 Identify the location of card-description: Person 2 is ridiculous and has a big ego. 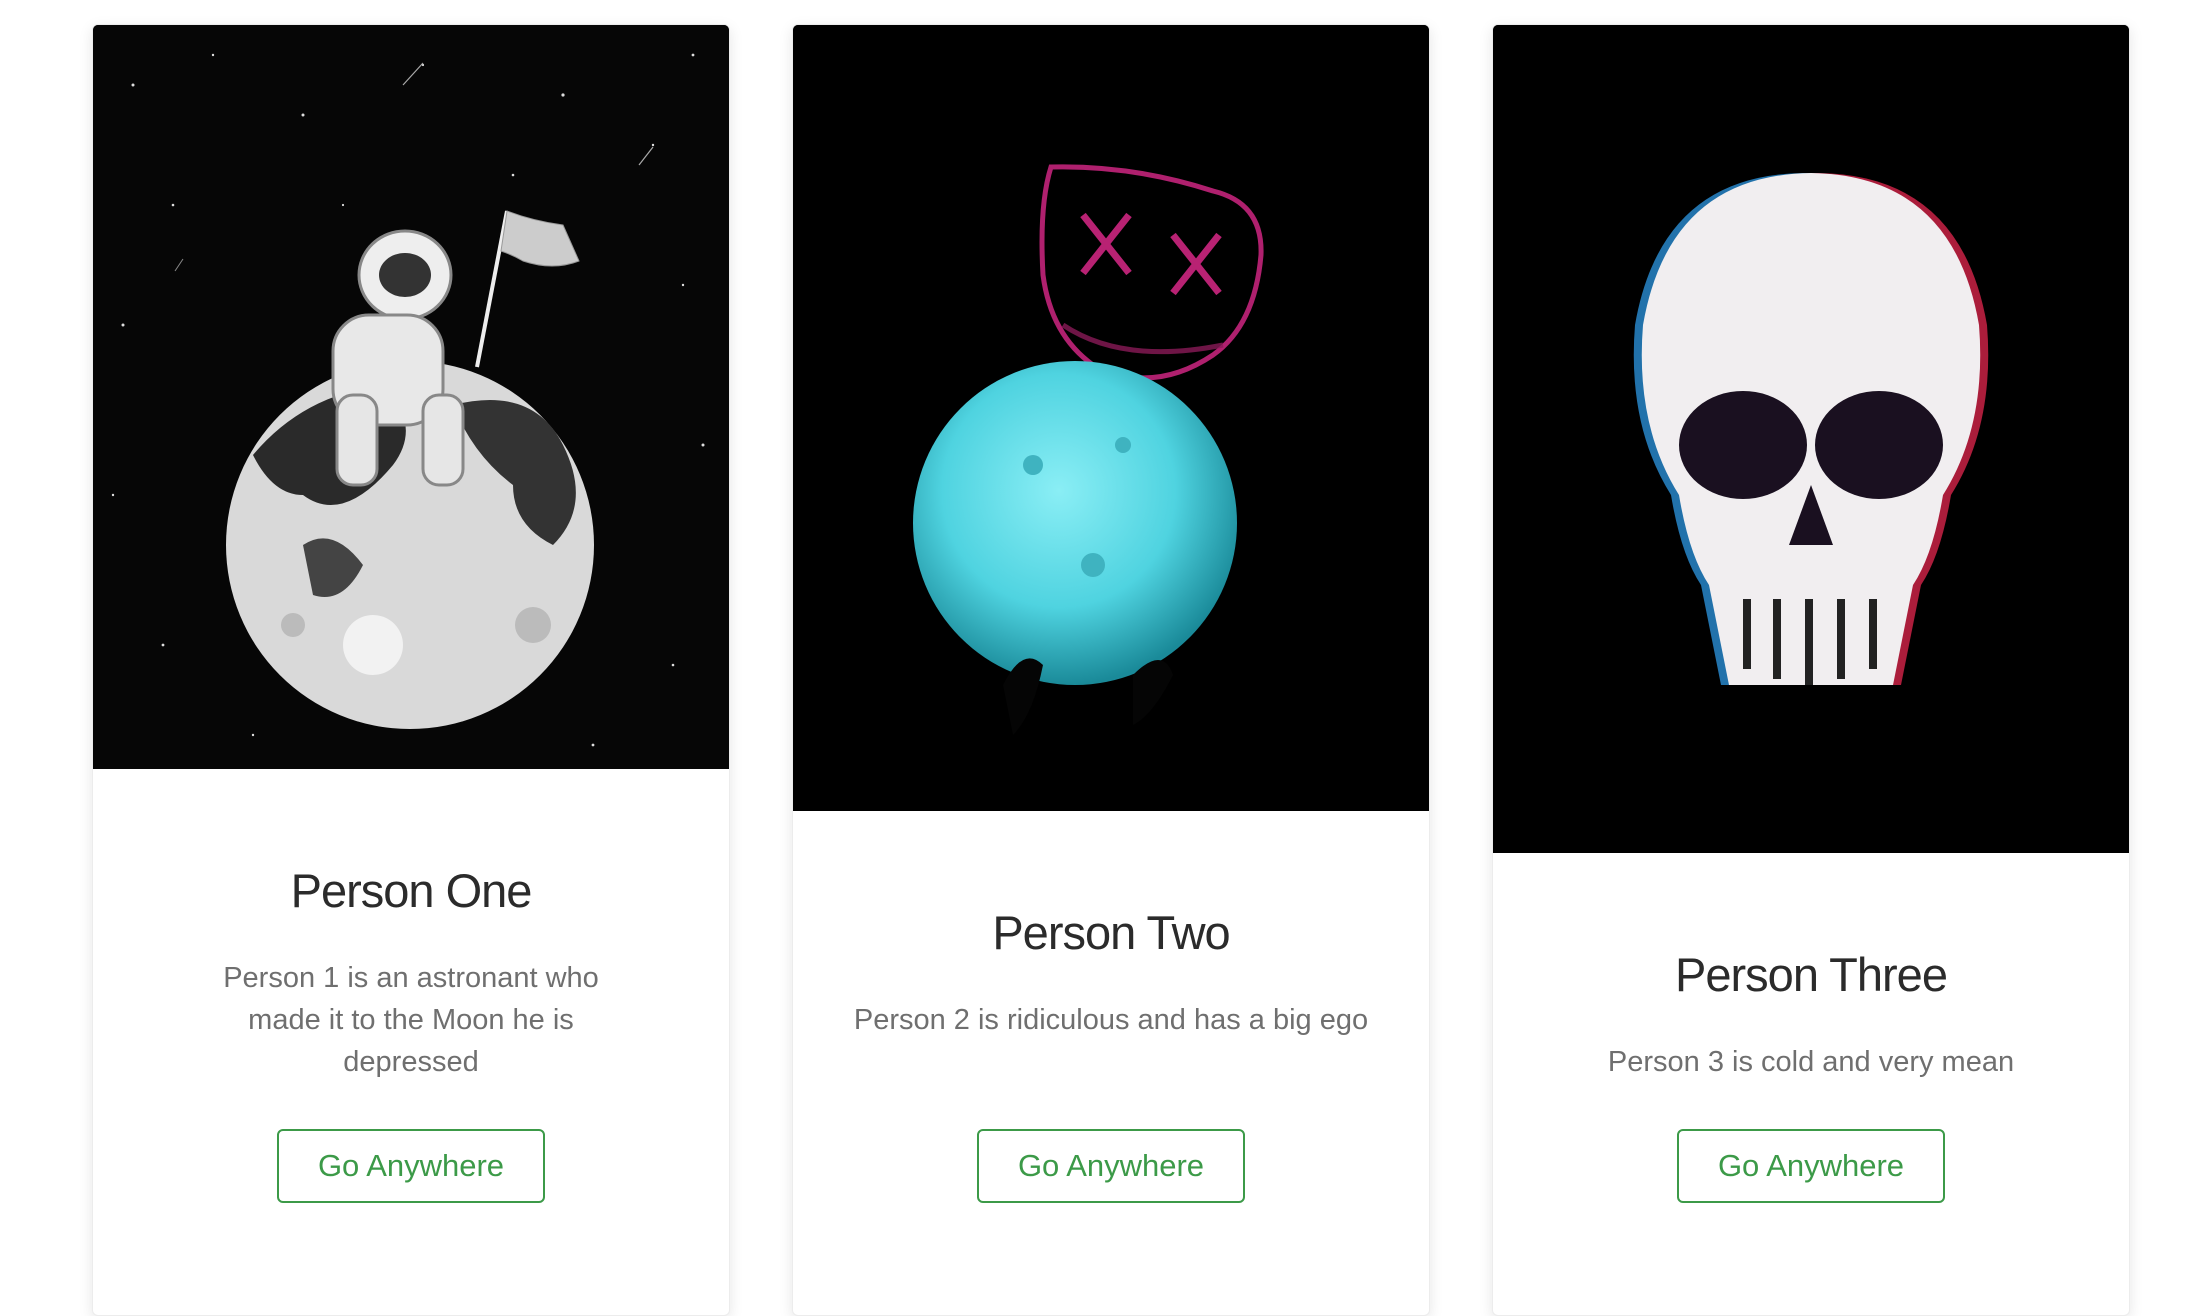
(1111, 1020).